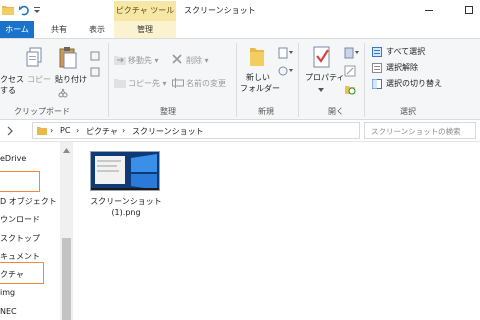  What do you see at coordinates (66, 279) in the screenshot?
I see `scrollbar-thumb` at bounding box center [66, 279].